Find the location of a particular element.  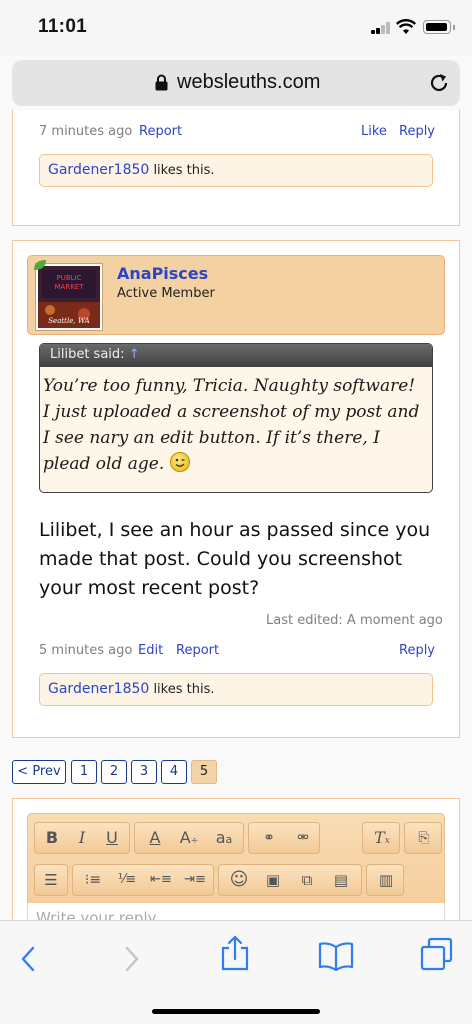

link-group: ⚭ ⚮ is located at coordinates (284, 838).